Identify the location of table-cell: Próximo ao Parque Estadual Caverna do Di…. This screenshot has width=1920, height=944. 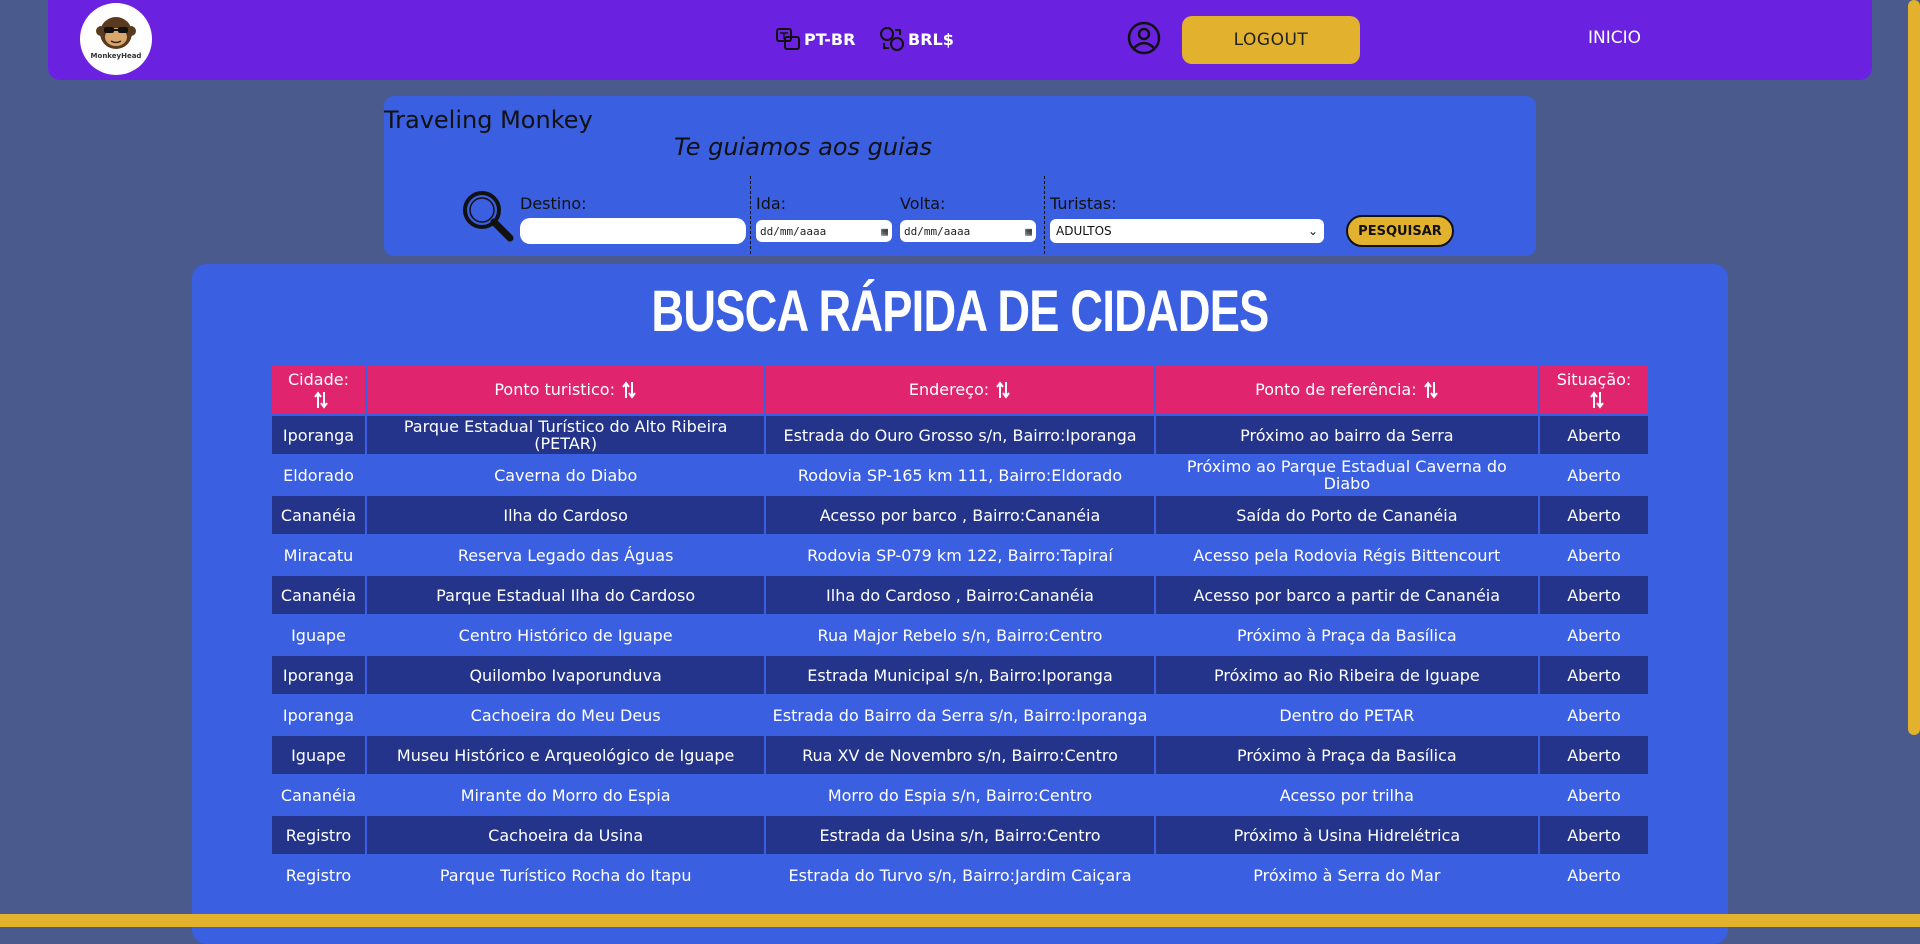
(1347, 475).